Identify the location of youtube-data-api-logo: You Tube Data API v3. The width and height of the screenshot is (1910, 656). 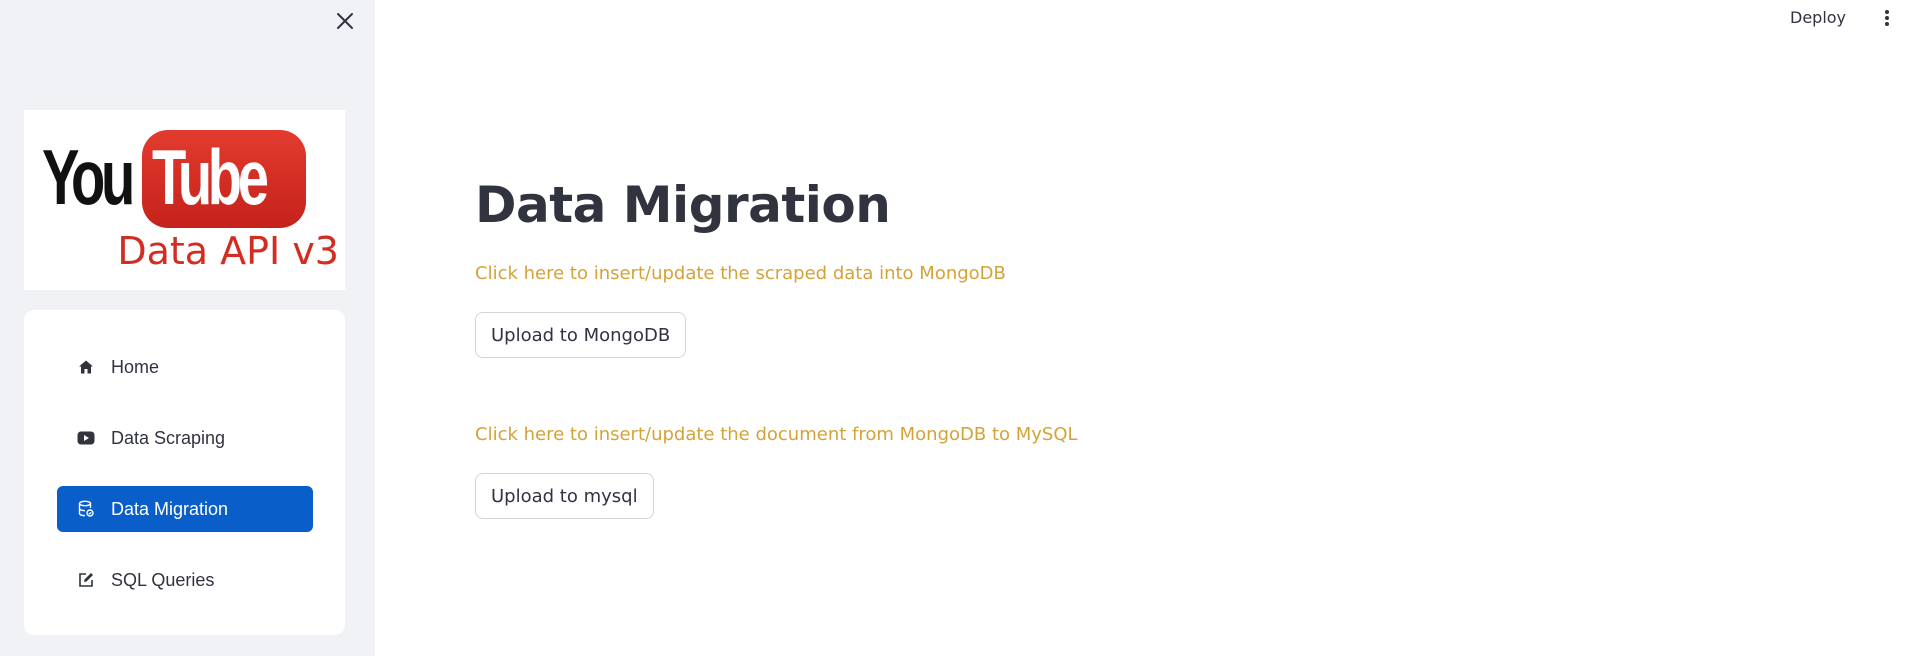
(184, 200).